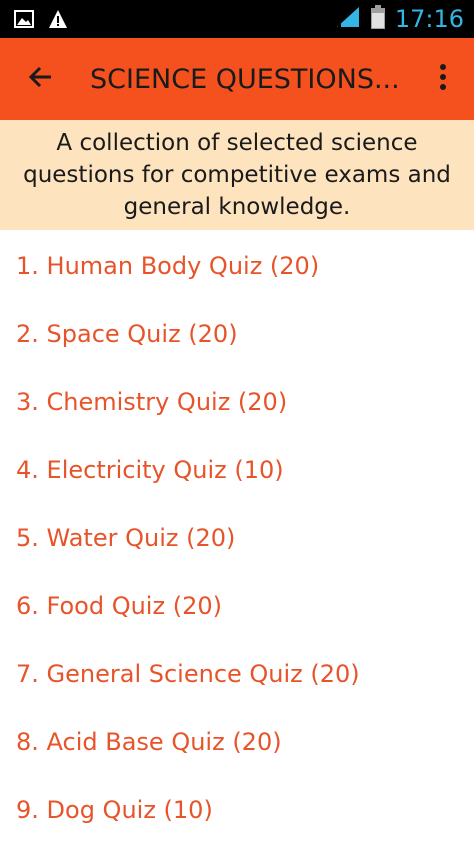 The width and height of the screenshot is (474, 843). I want to click on image-notification-icon, so click(24, 21).